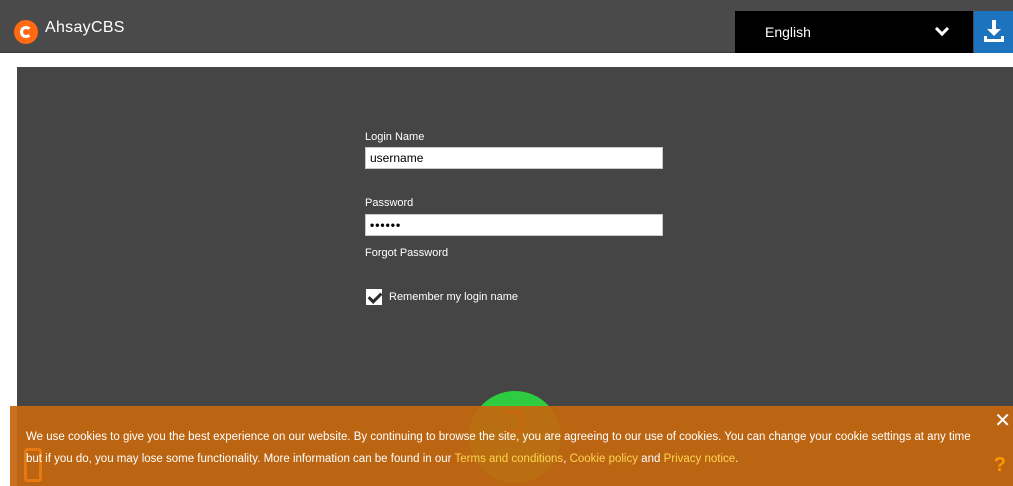 This screenshot has width=1013, height=486. I want to click on close-icon: ✕, so click(1002, 420).